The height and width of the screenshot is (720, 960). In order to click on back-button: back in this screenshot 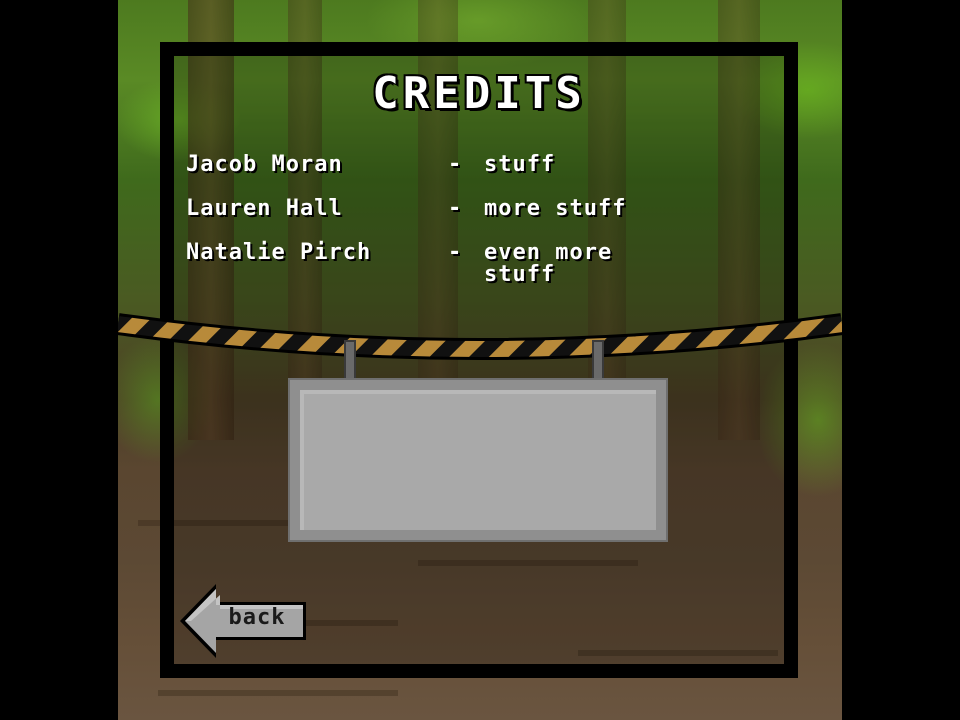, I will do `click(243, 621)`.